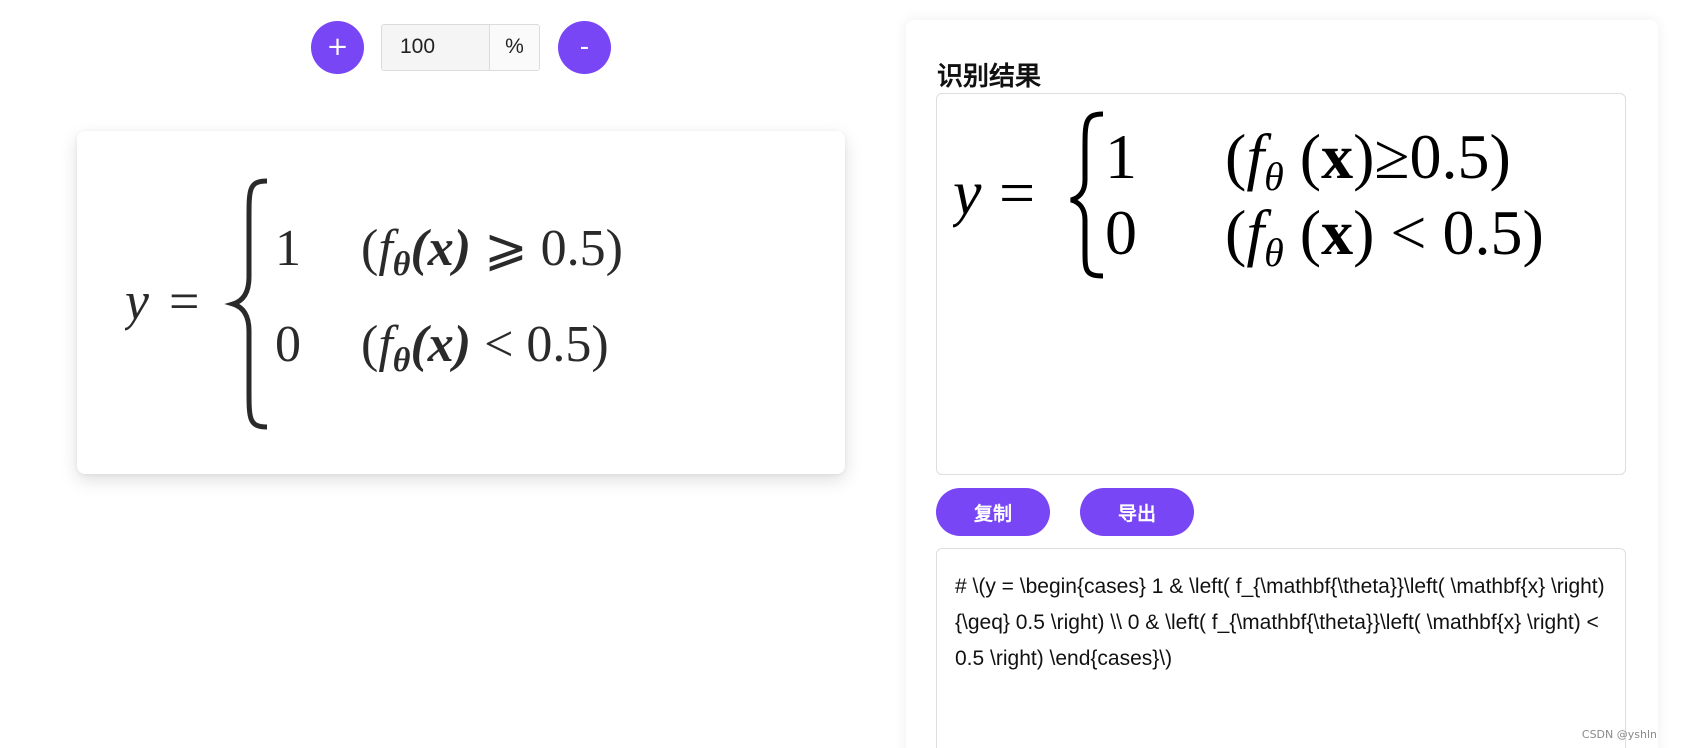 This screenshot has width=1681, height=748. I want to click on preview-case1-condition: (fθ(x) ⩾ 0.5), so click(492, 251).